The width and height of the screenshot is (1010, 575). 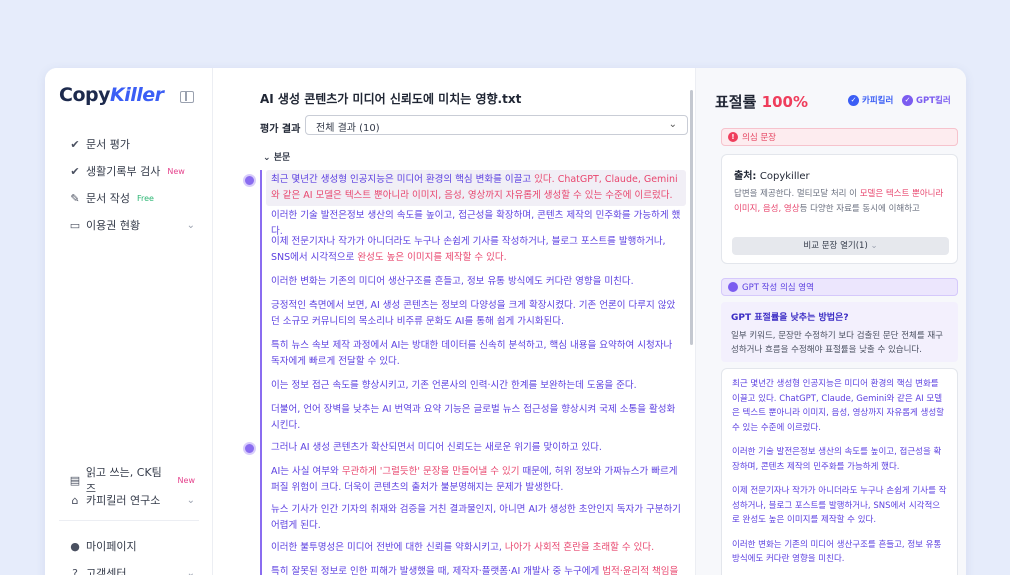 What do you see at coordinates (75, 500) in the screenshot?
I see `institute-icon: ⌂` at bounding box center [75, 500].